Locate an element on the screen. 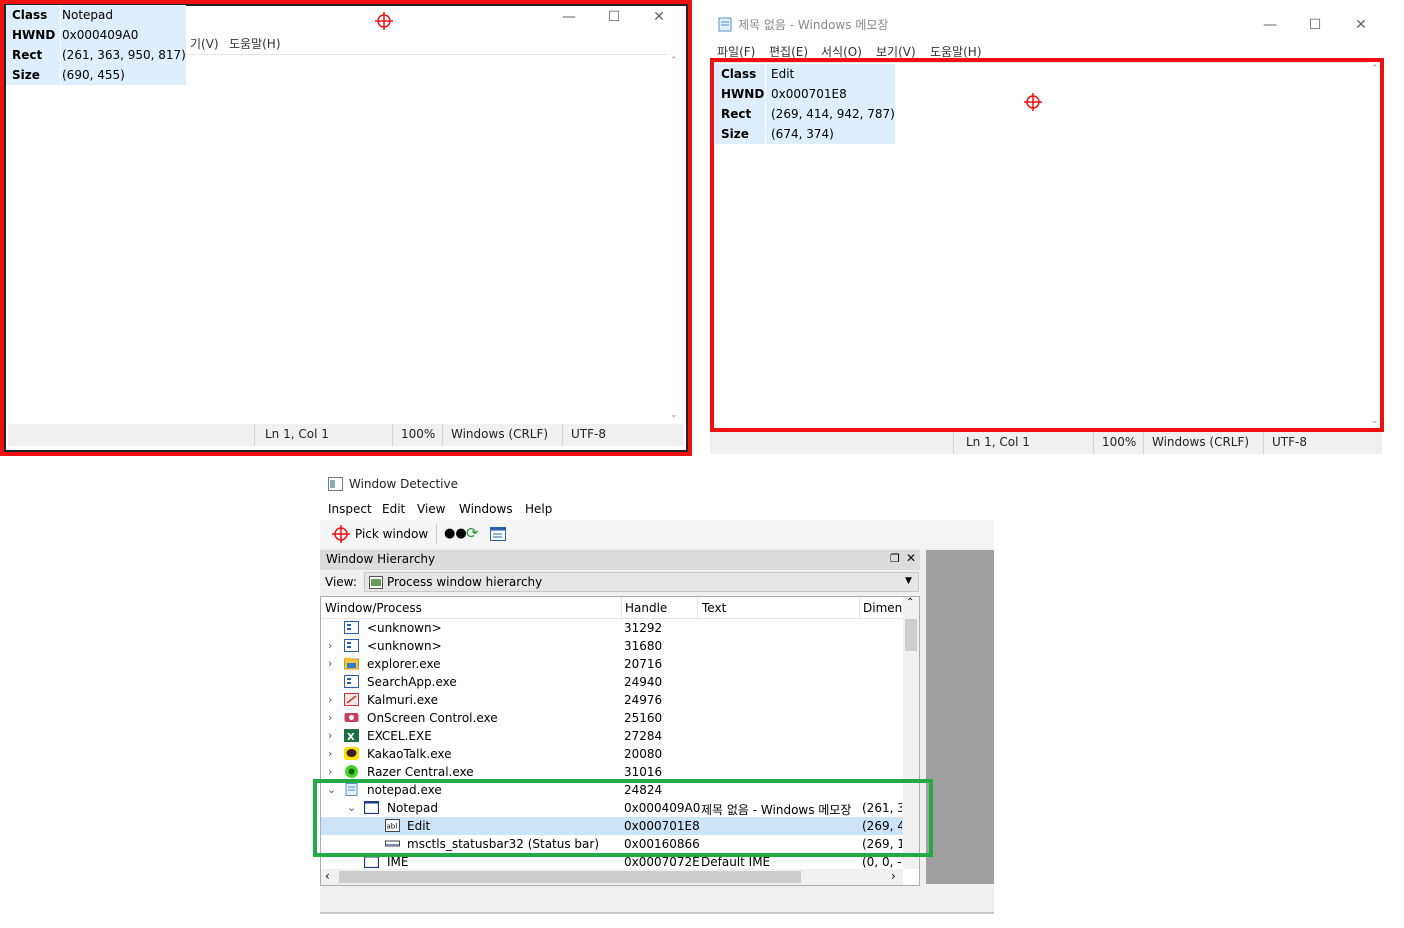 Image resolution: width=1404 pixels, height=928 pixels. kalmuri-icon is located at coordinates (351, 699).